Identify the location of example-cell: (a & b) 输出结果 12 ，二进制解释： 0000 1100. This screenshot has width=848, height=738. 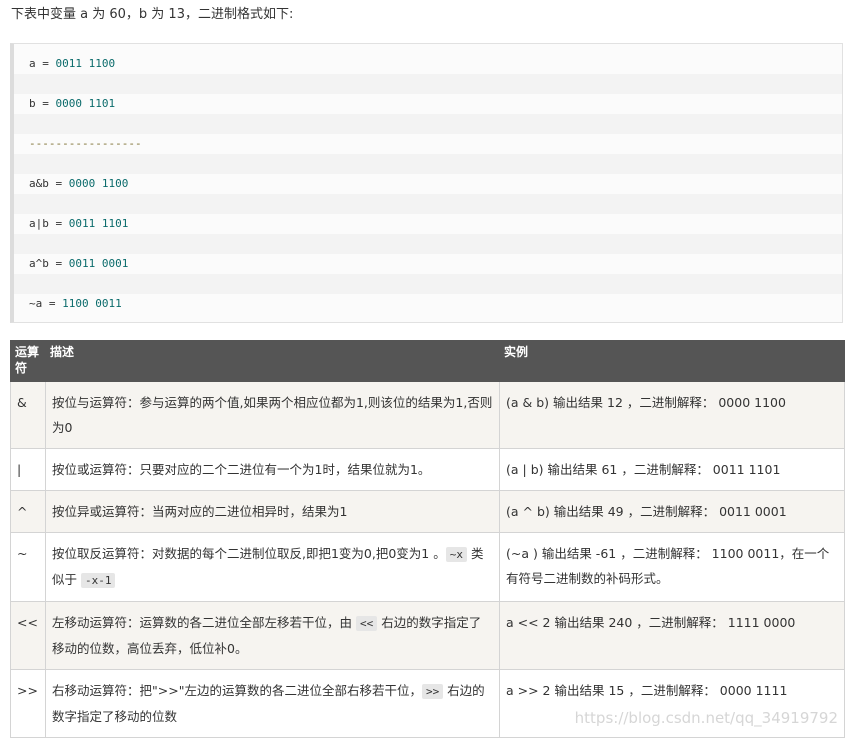
(672, 415).